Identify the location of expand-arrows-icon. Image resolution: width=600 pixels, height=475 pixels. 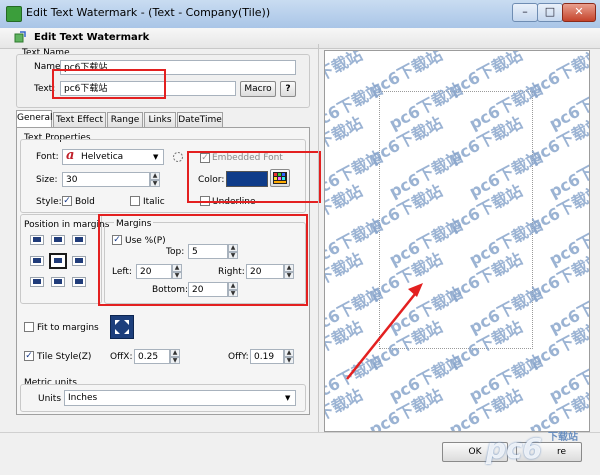
(122, 327).